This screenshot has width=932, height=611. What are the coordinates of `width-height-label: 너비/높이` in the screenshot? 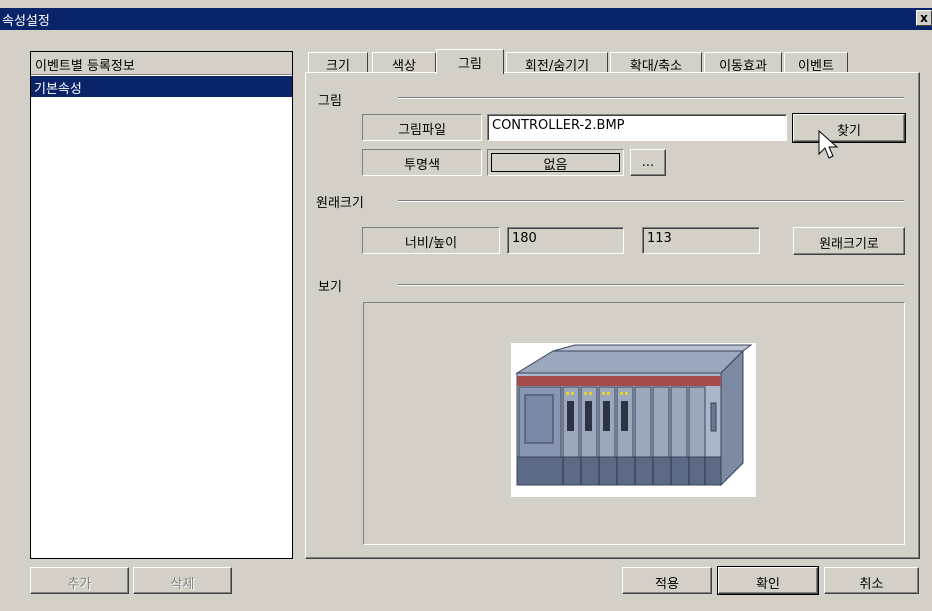 It's located at (431, 240).